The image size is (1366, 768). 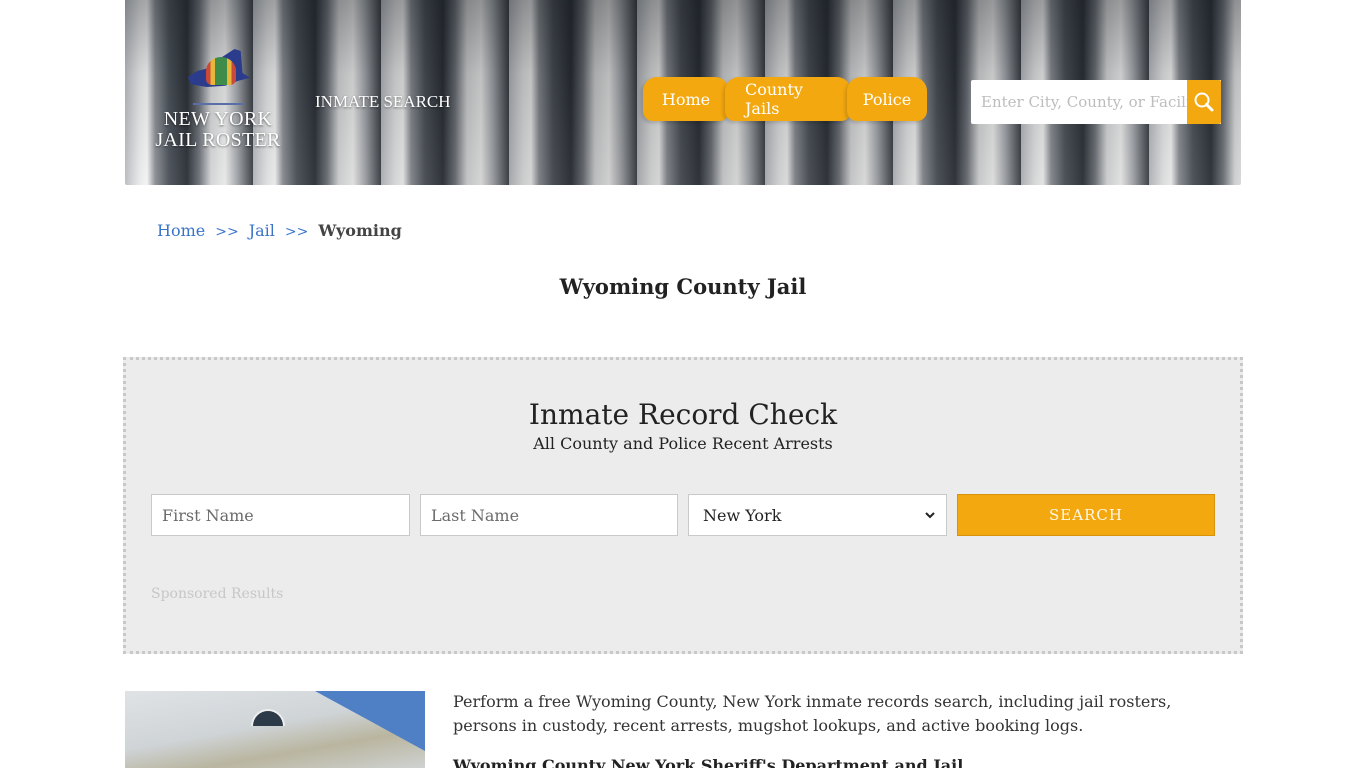 What do you see at coordinates (218, 140) in the screenshot?
I see `logo-text-line2: JAIL ROSTER` at bounding box center [218, 140].